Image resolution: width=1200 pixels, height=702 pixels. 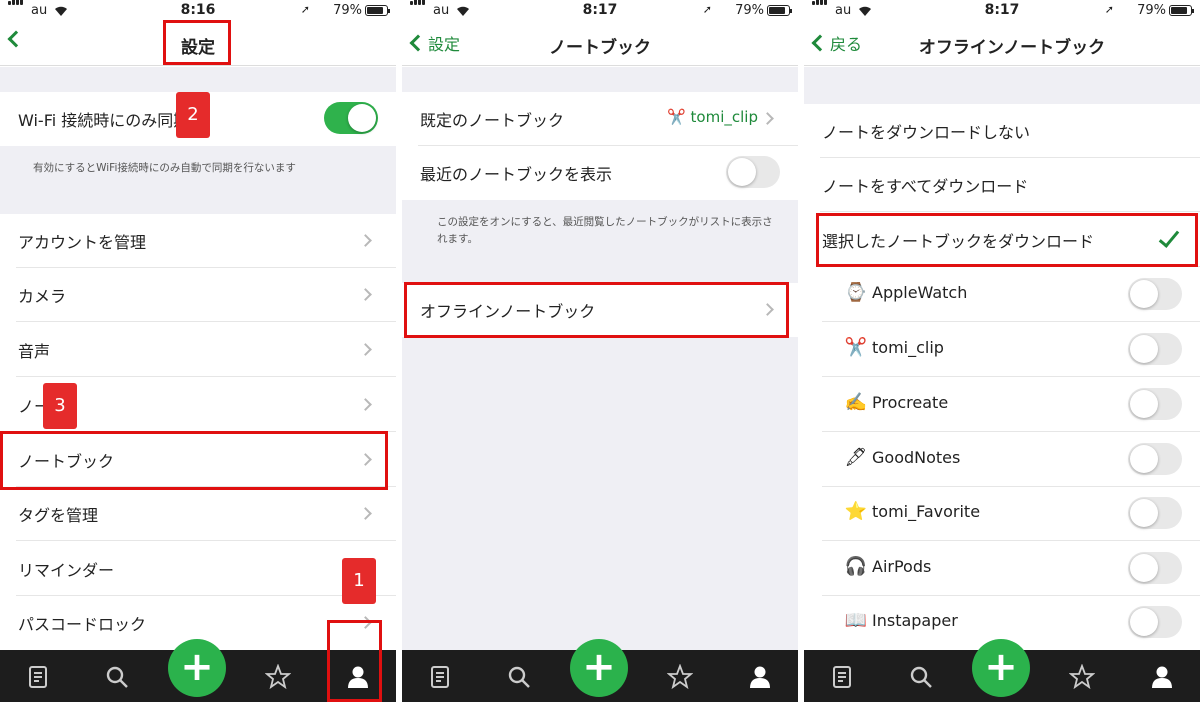 I want to click on notebook-name: GoodNotes, so click(x=916, y=457).